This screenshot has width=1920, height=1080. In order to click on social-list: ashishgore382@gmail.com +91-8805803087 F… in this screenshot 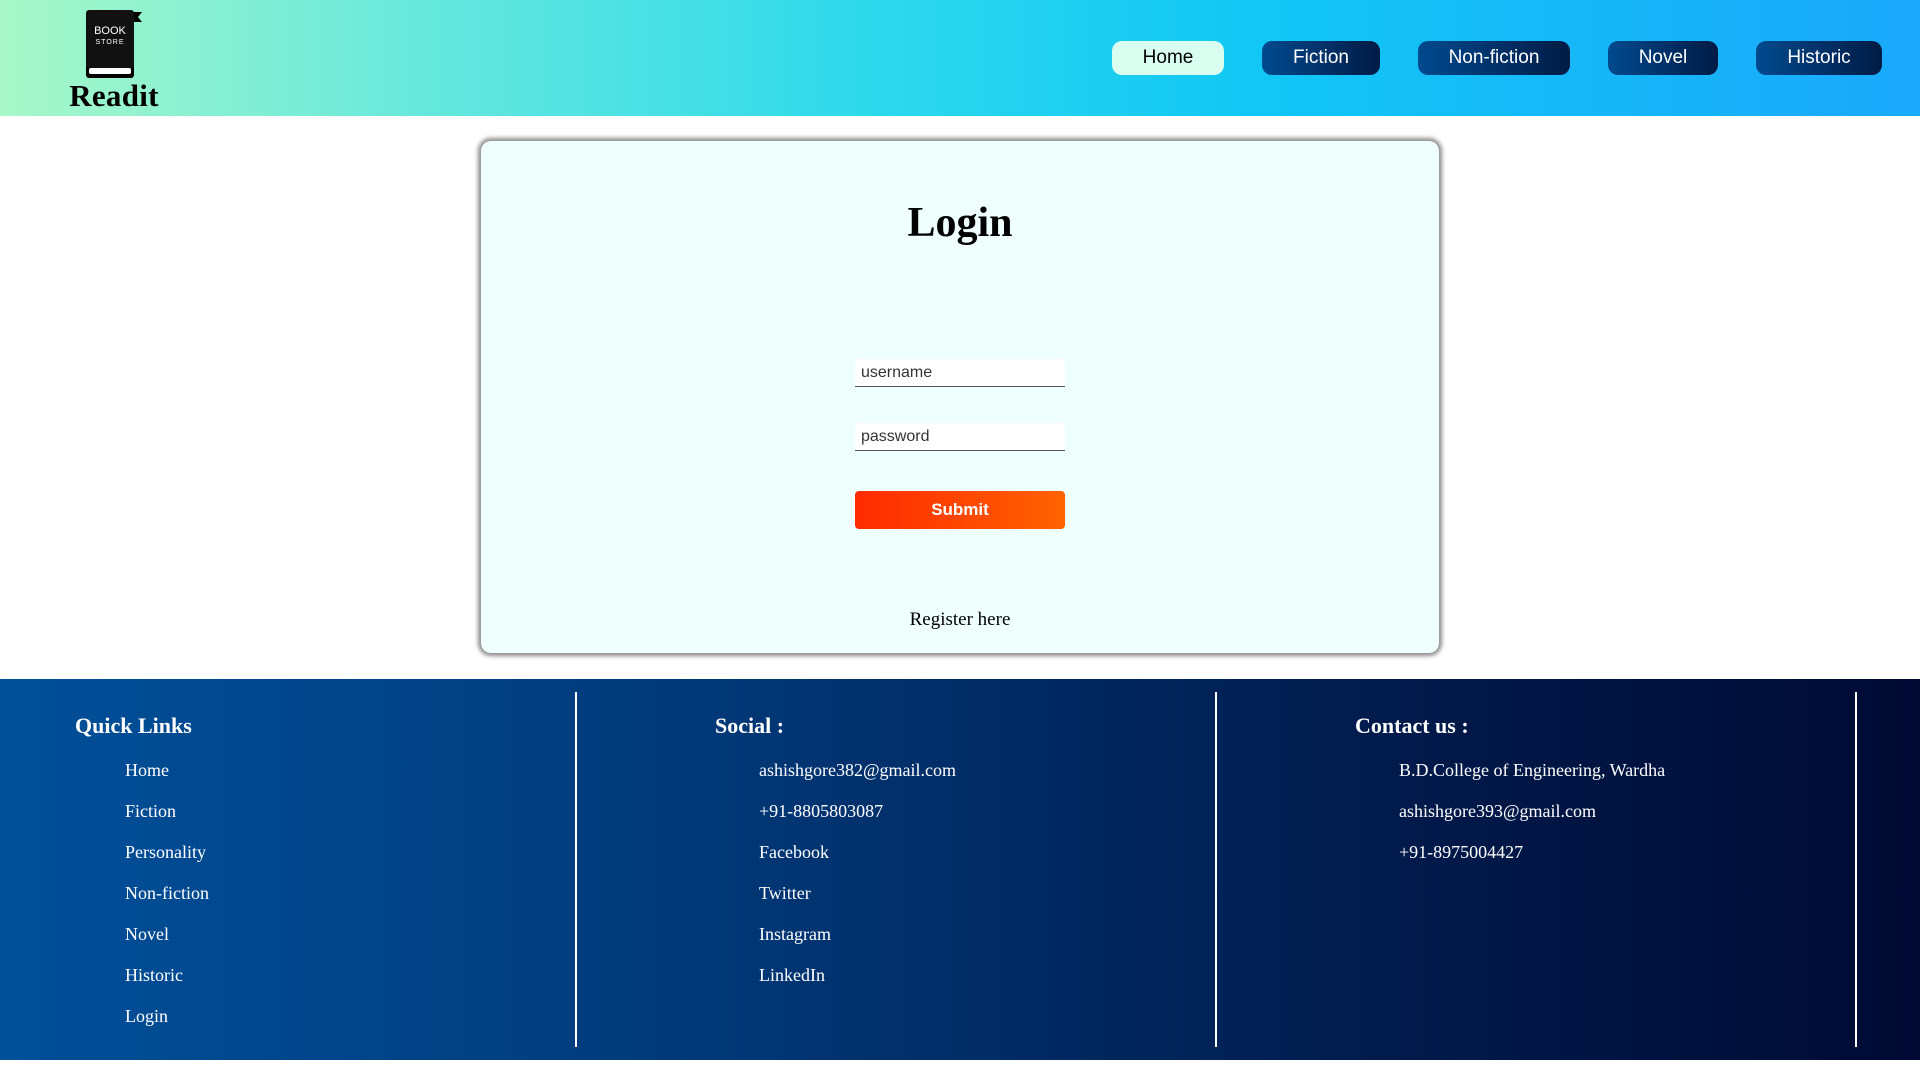, I will do `click(857, 883)`.